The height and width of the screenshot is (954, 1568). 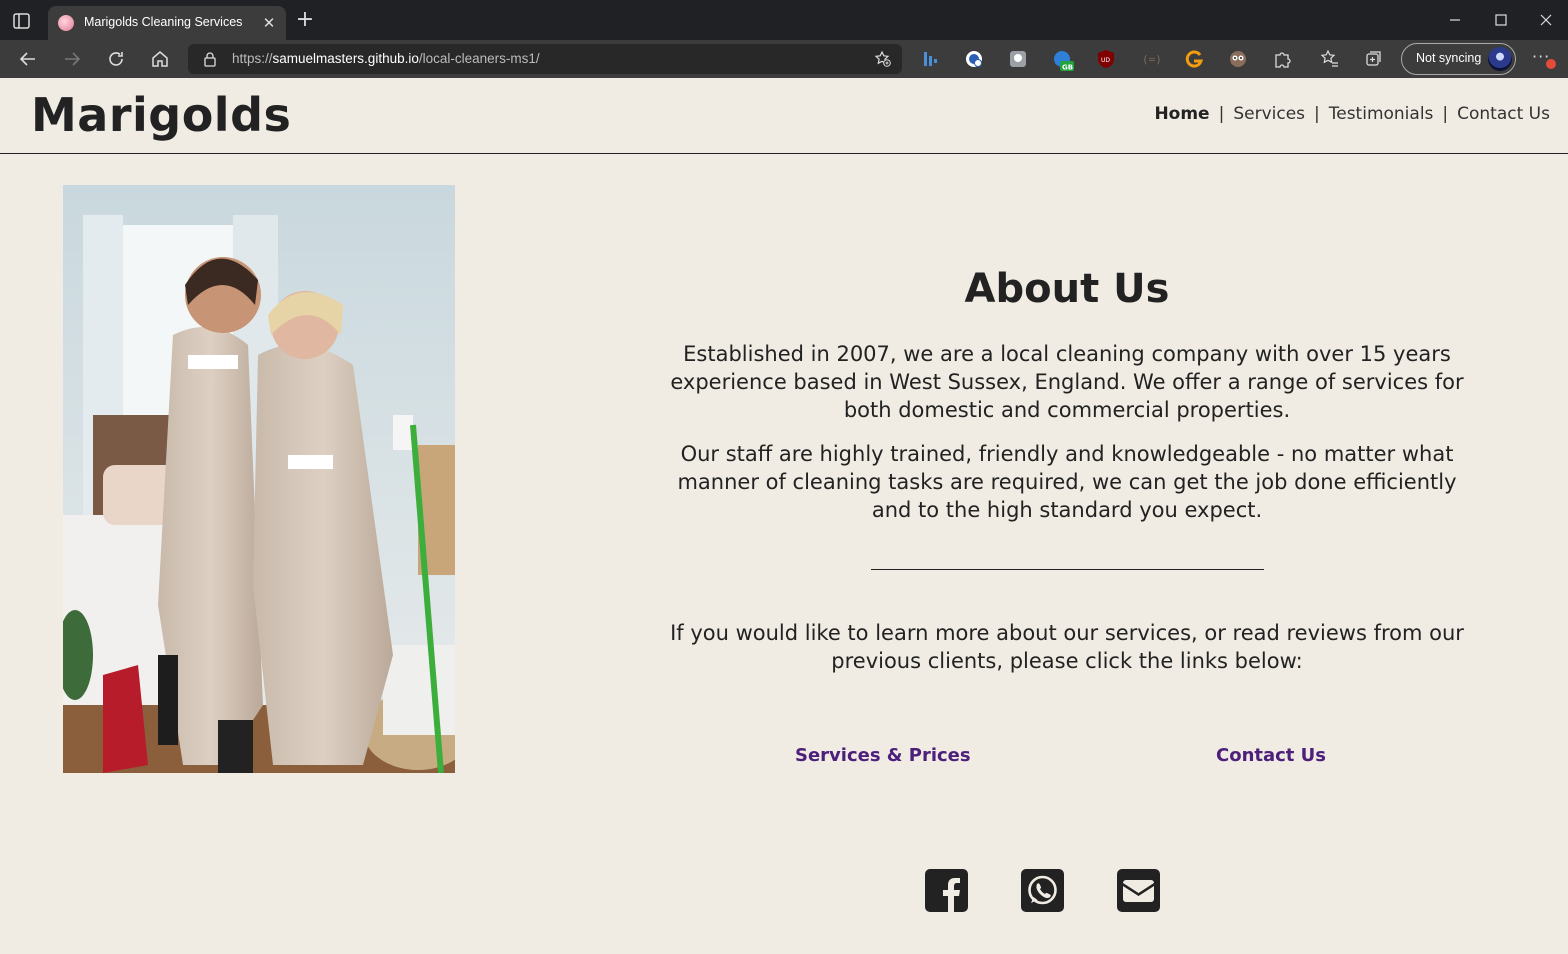 I want to click on puzzle-icon, so click(x=1282, y=59).